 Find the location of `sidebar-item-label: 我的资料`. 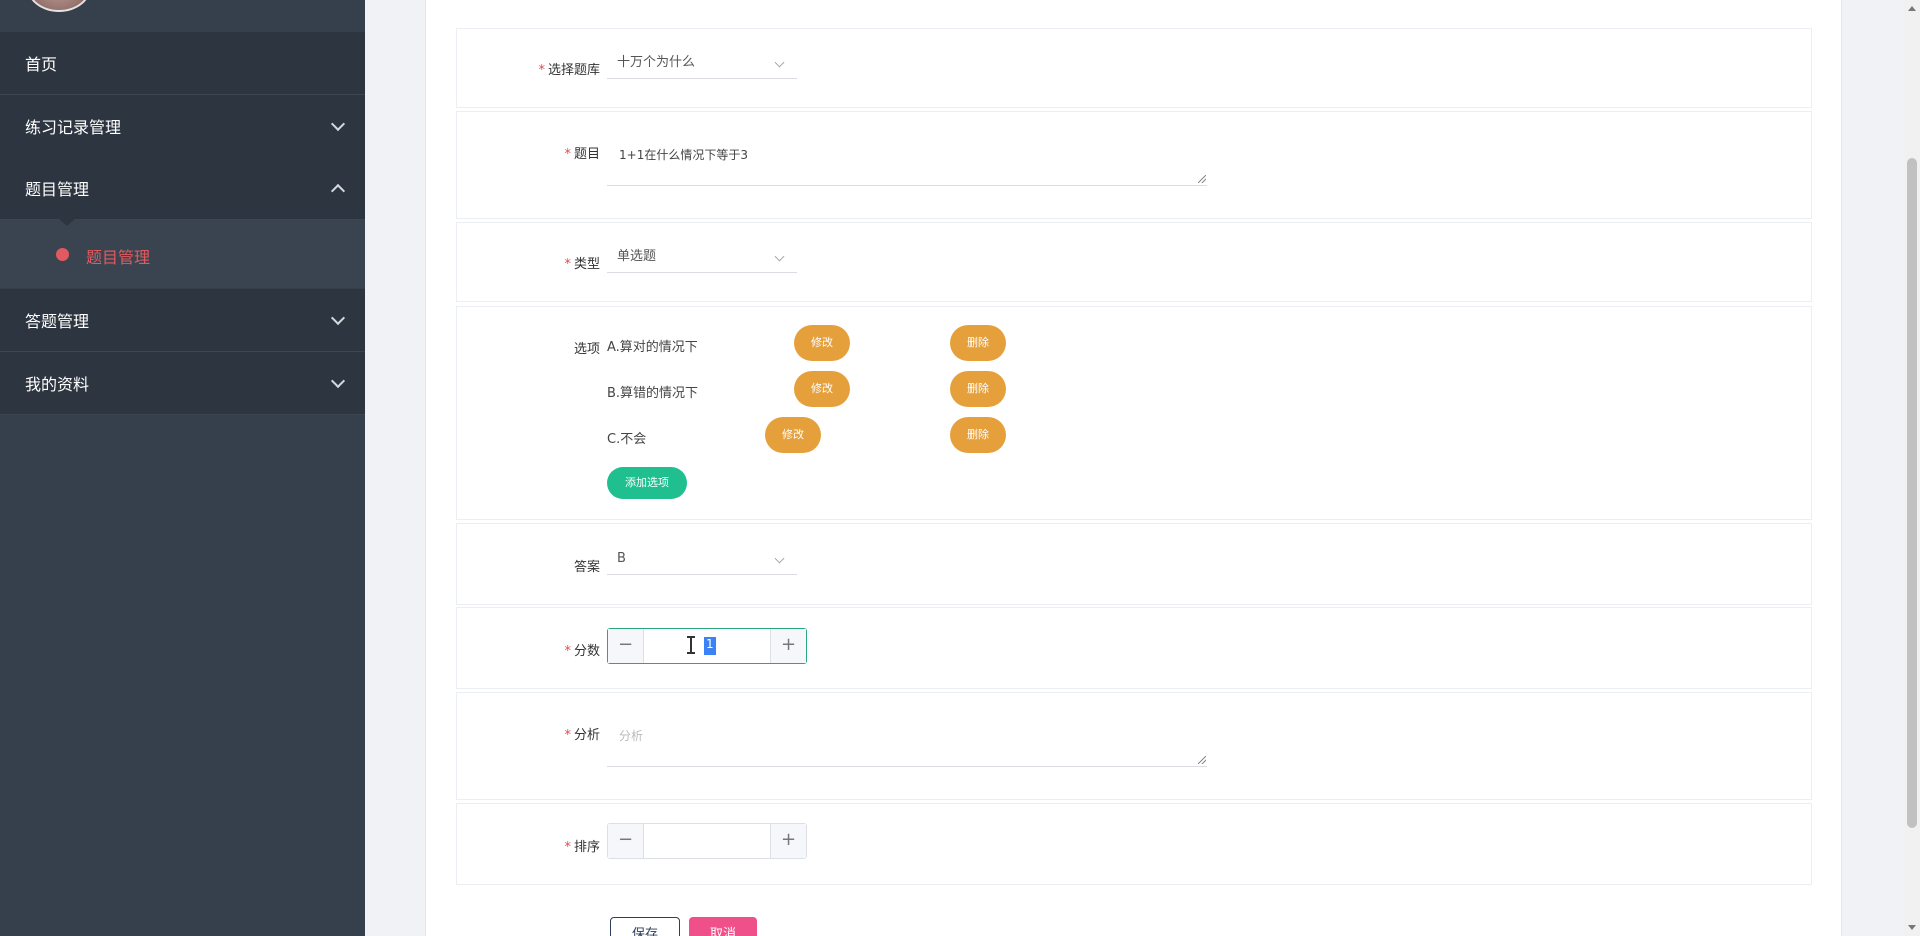

sidebar-item-label: 我的资料 is located at coordinates (57, 384).